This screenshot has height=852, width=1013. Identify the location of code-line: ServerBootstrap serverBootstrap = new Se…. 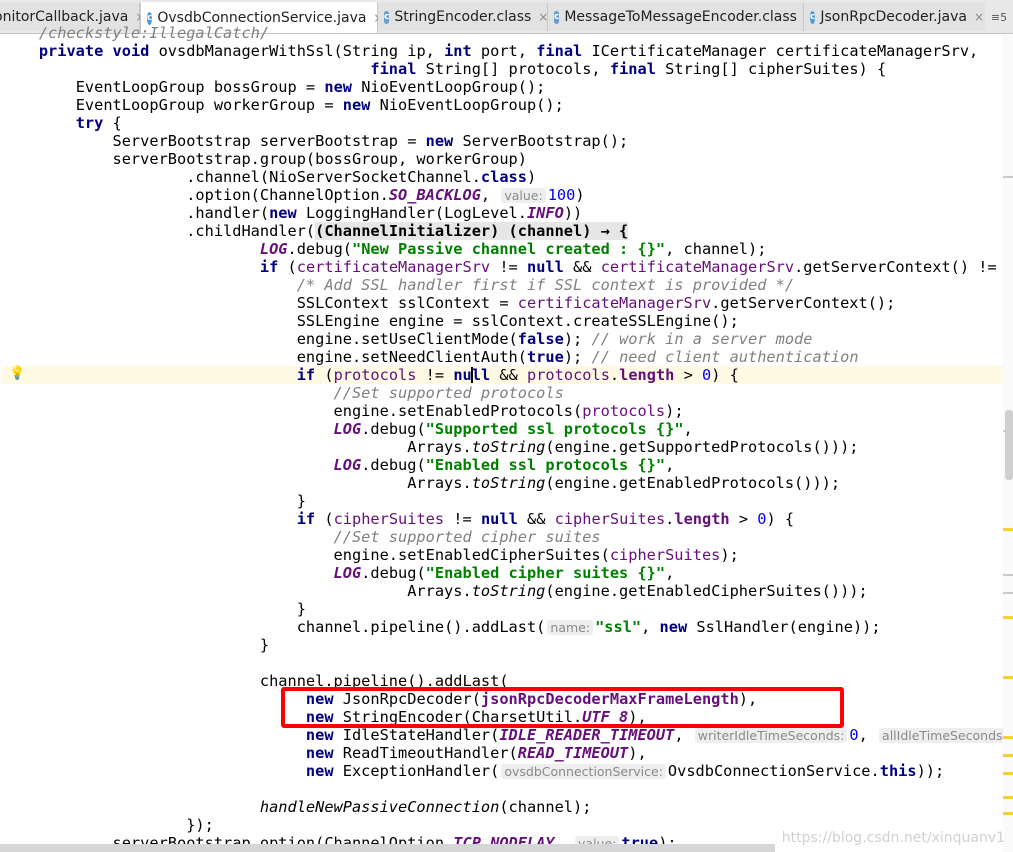
(370, 141).